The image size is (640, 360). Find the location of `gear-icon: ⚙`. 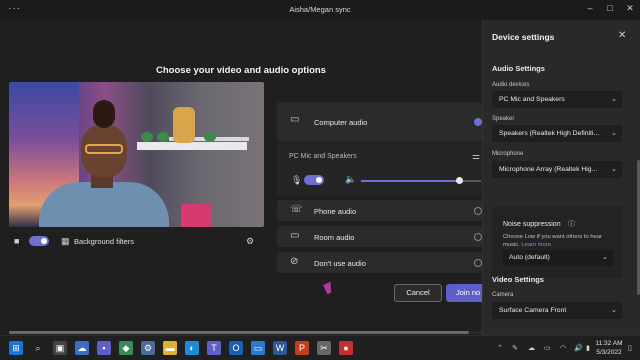

gear-icon: ⚙ is located at coordinates (250, 241).